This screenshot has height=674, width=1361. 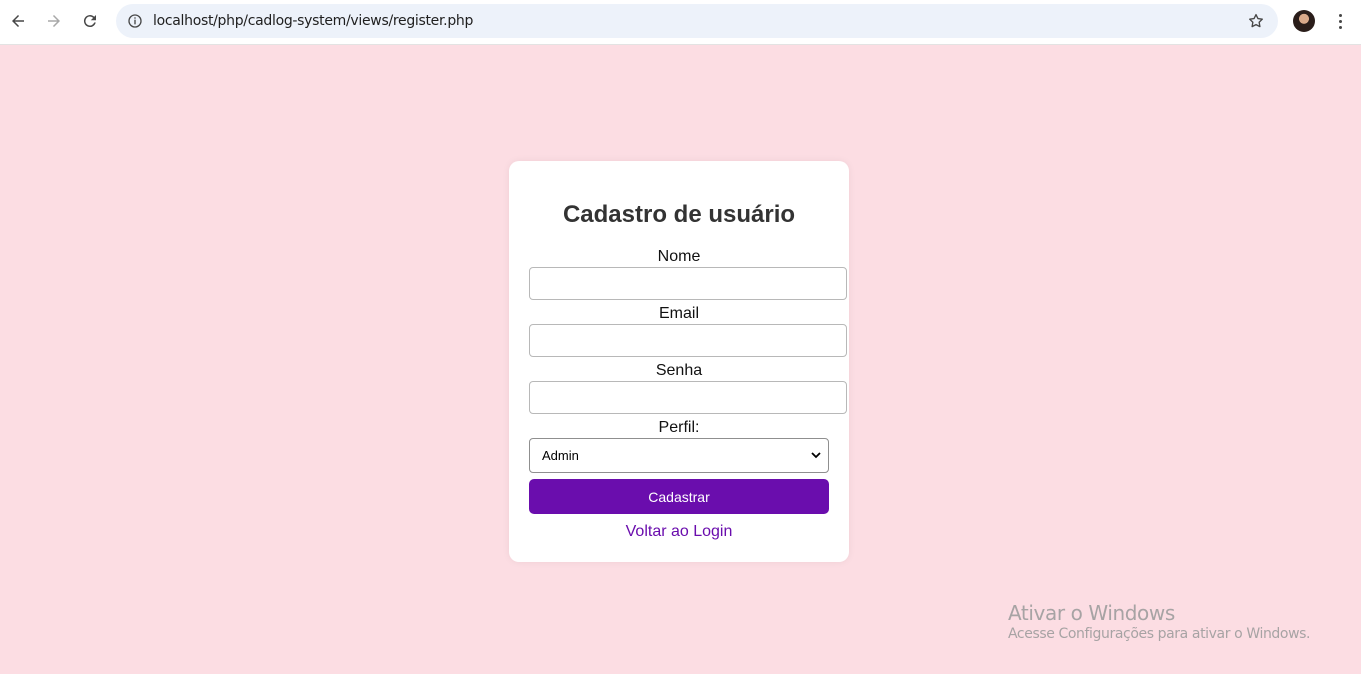 I want to click on forward-button, so click(x=54, y=21).